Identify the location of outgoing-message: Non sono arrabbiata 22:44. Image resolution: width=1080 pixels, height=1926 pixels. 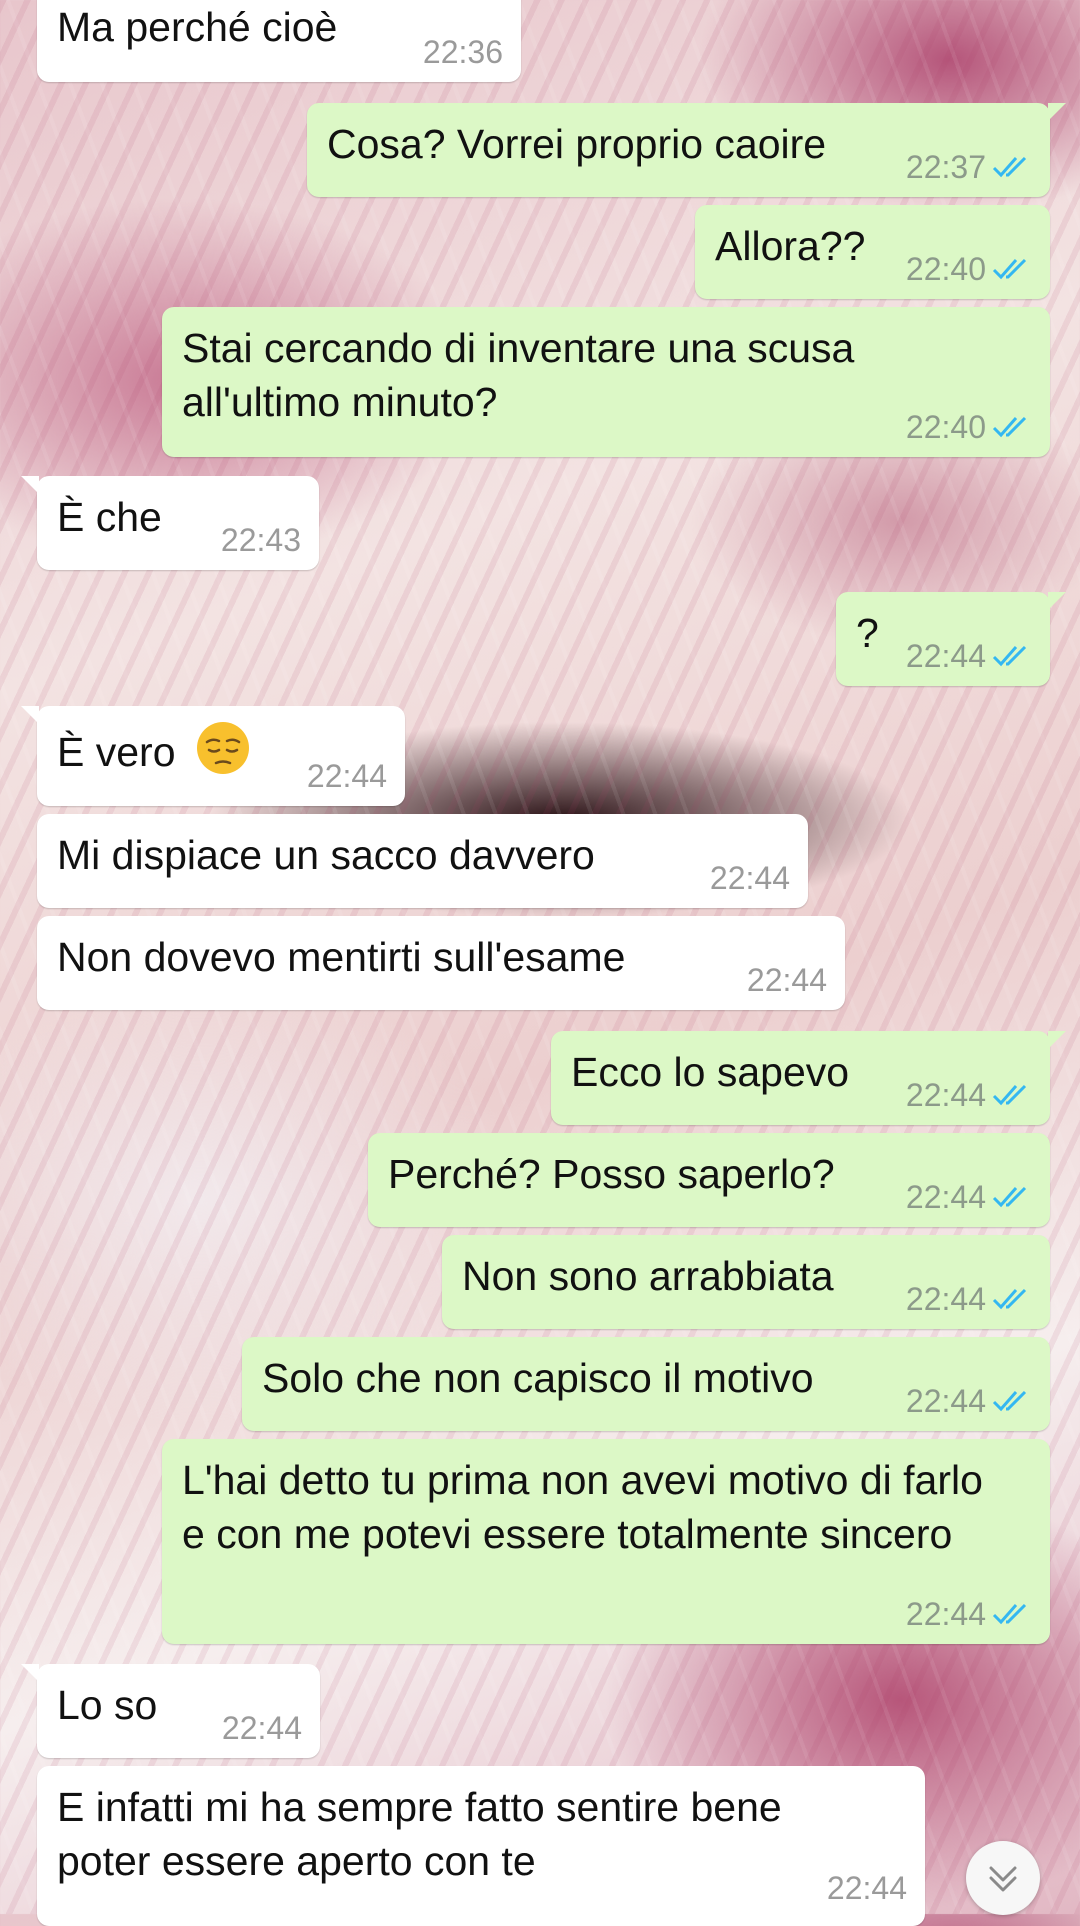
(746, 1282).